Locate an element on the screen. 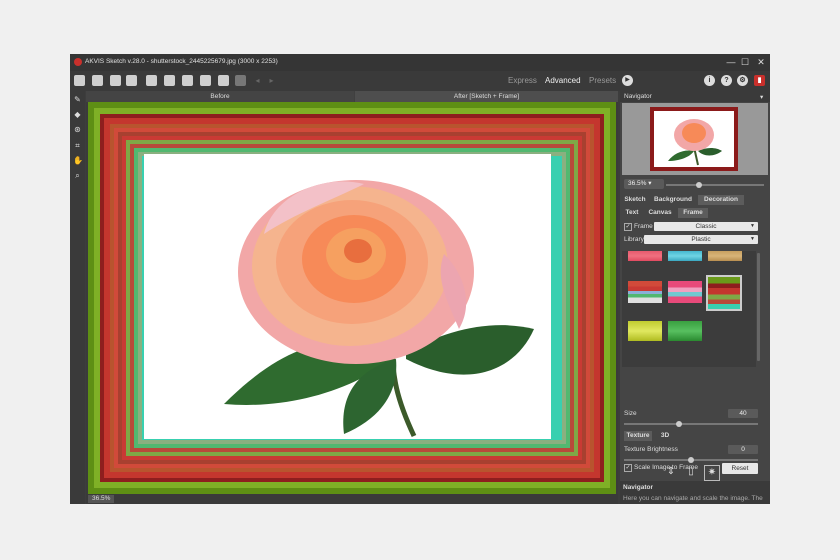 The height and width of the screenshot is (560, 840). navigator-title: Navigator is located at coordinates (638, 96).